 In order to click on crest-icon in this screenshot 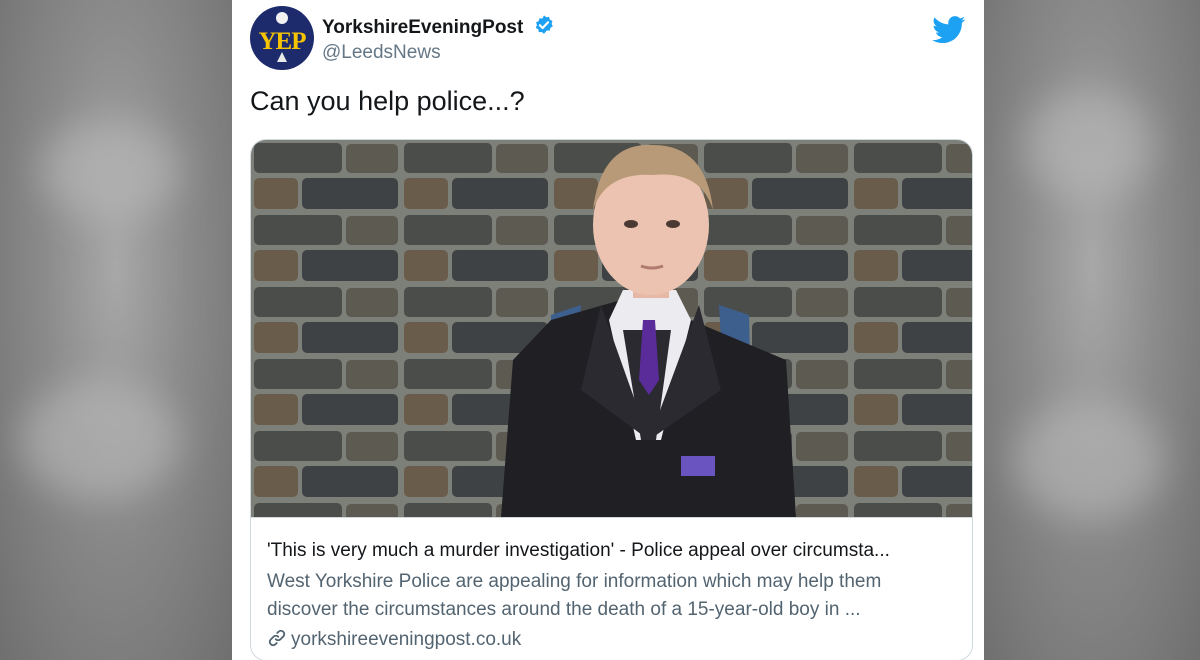, I will do `click(282, 18)`.